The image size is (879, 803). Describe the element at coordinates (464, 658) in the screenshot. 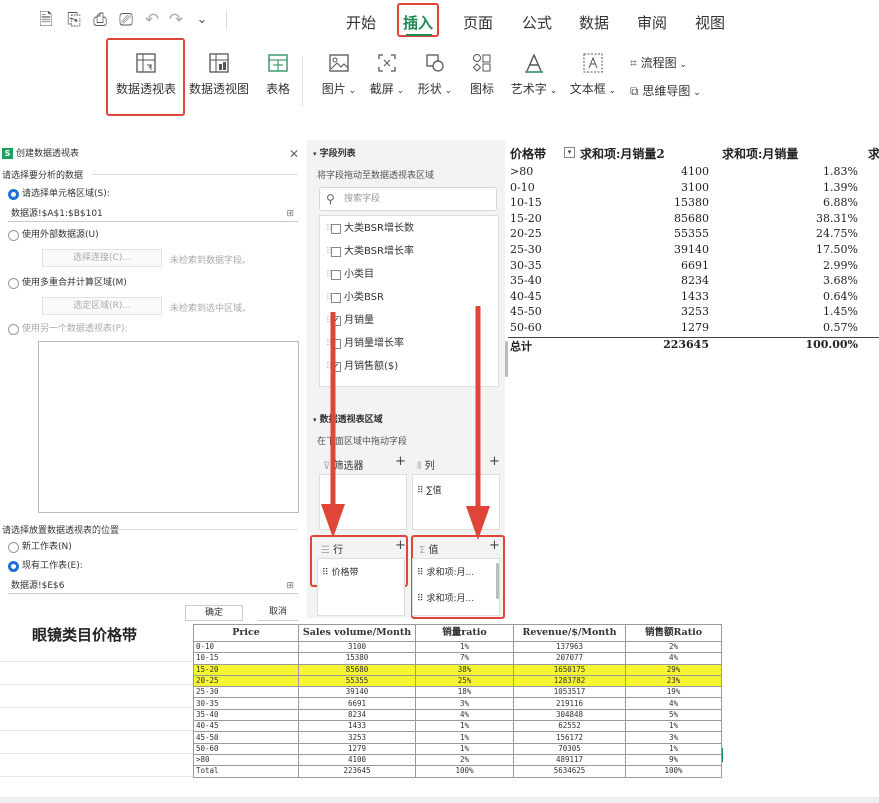

I see `table-cell: 7%` at that location.